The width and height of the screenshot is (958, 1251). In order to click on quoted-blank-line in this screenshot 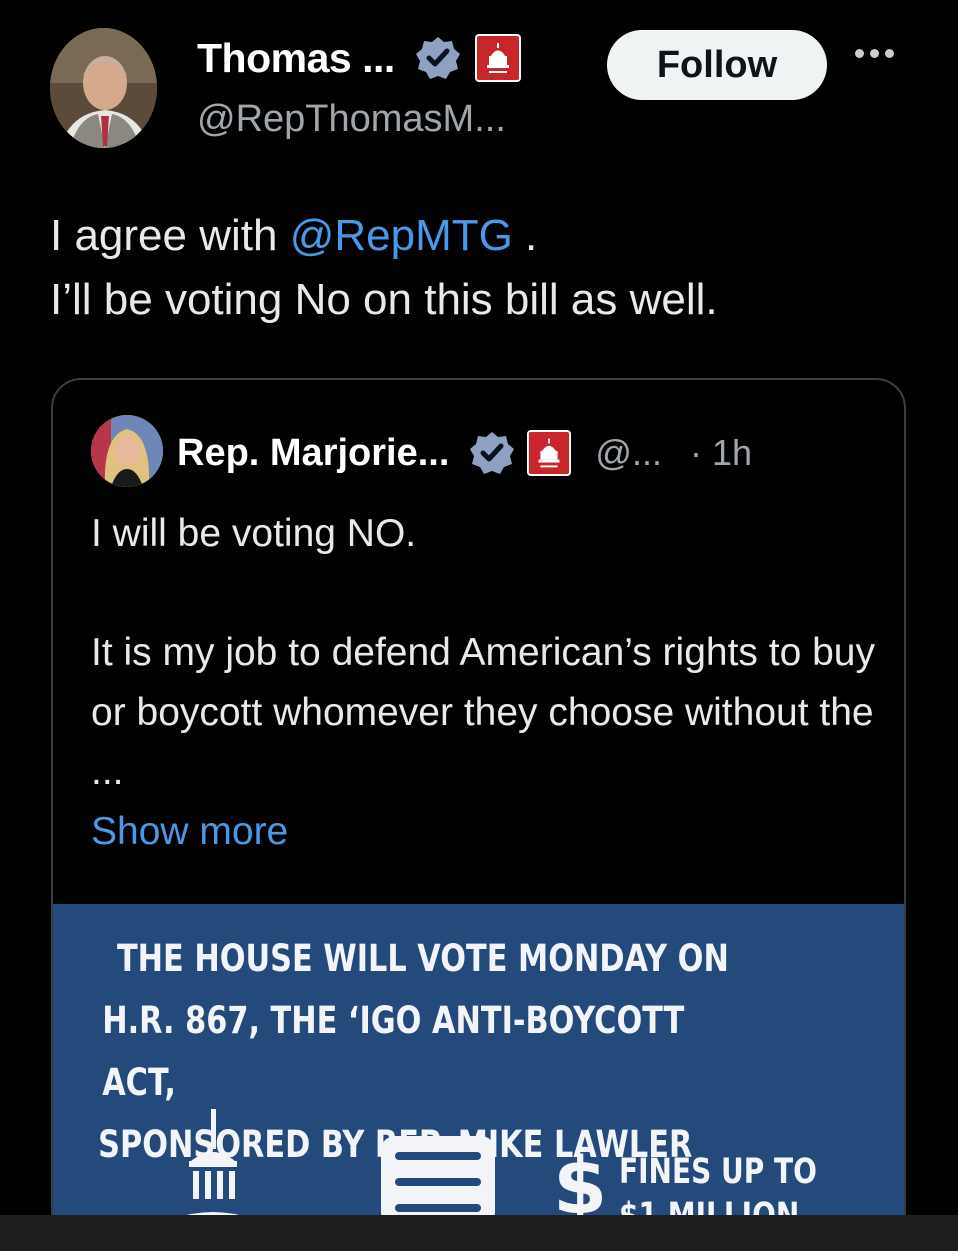, I will do `click(486, 594)`.